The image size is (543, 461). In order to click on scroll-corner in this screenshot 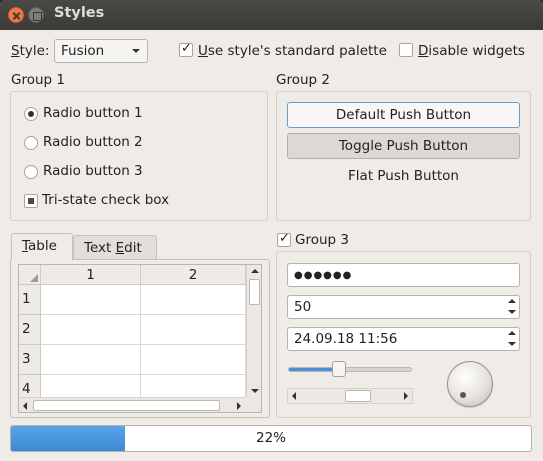, I will do `click(253, 404)`.